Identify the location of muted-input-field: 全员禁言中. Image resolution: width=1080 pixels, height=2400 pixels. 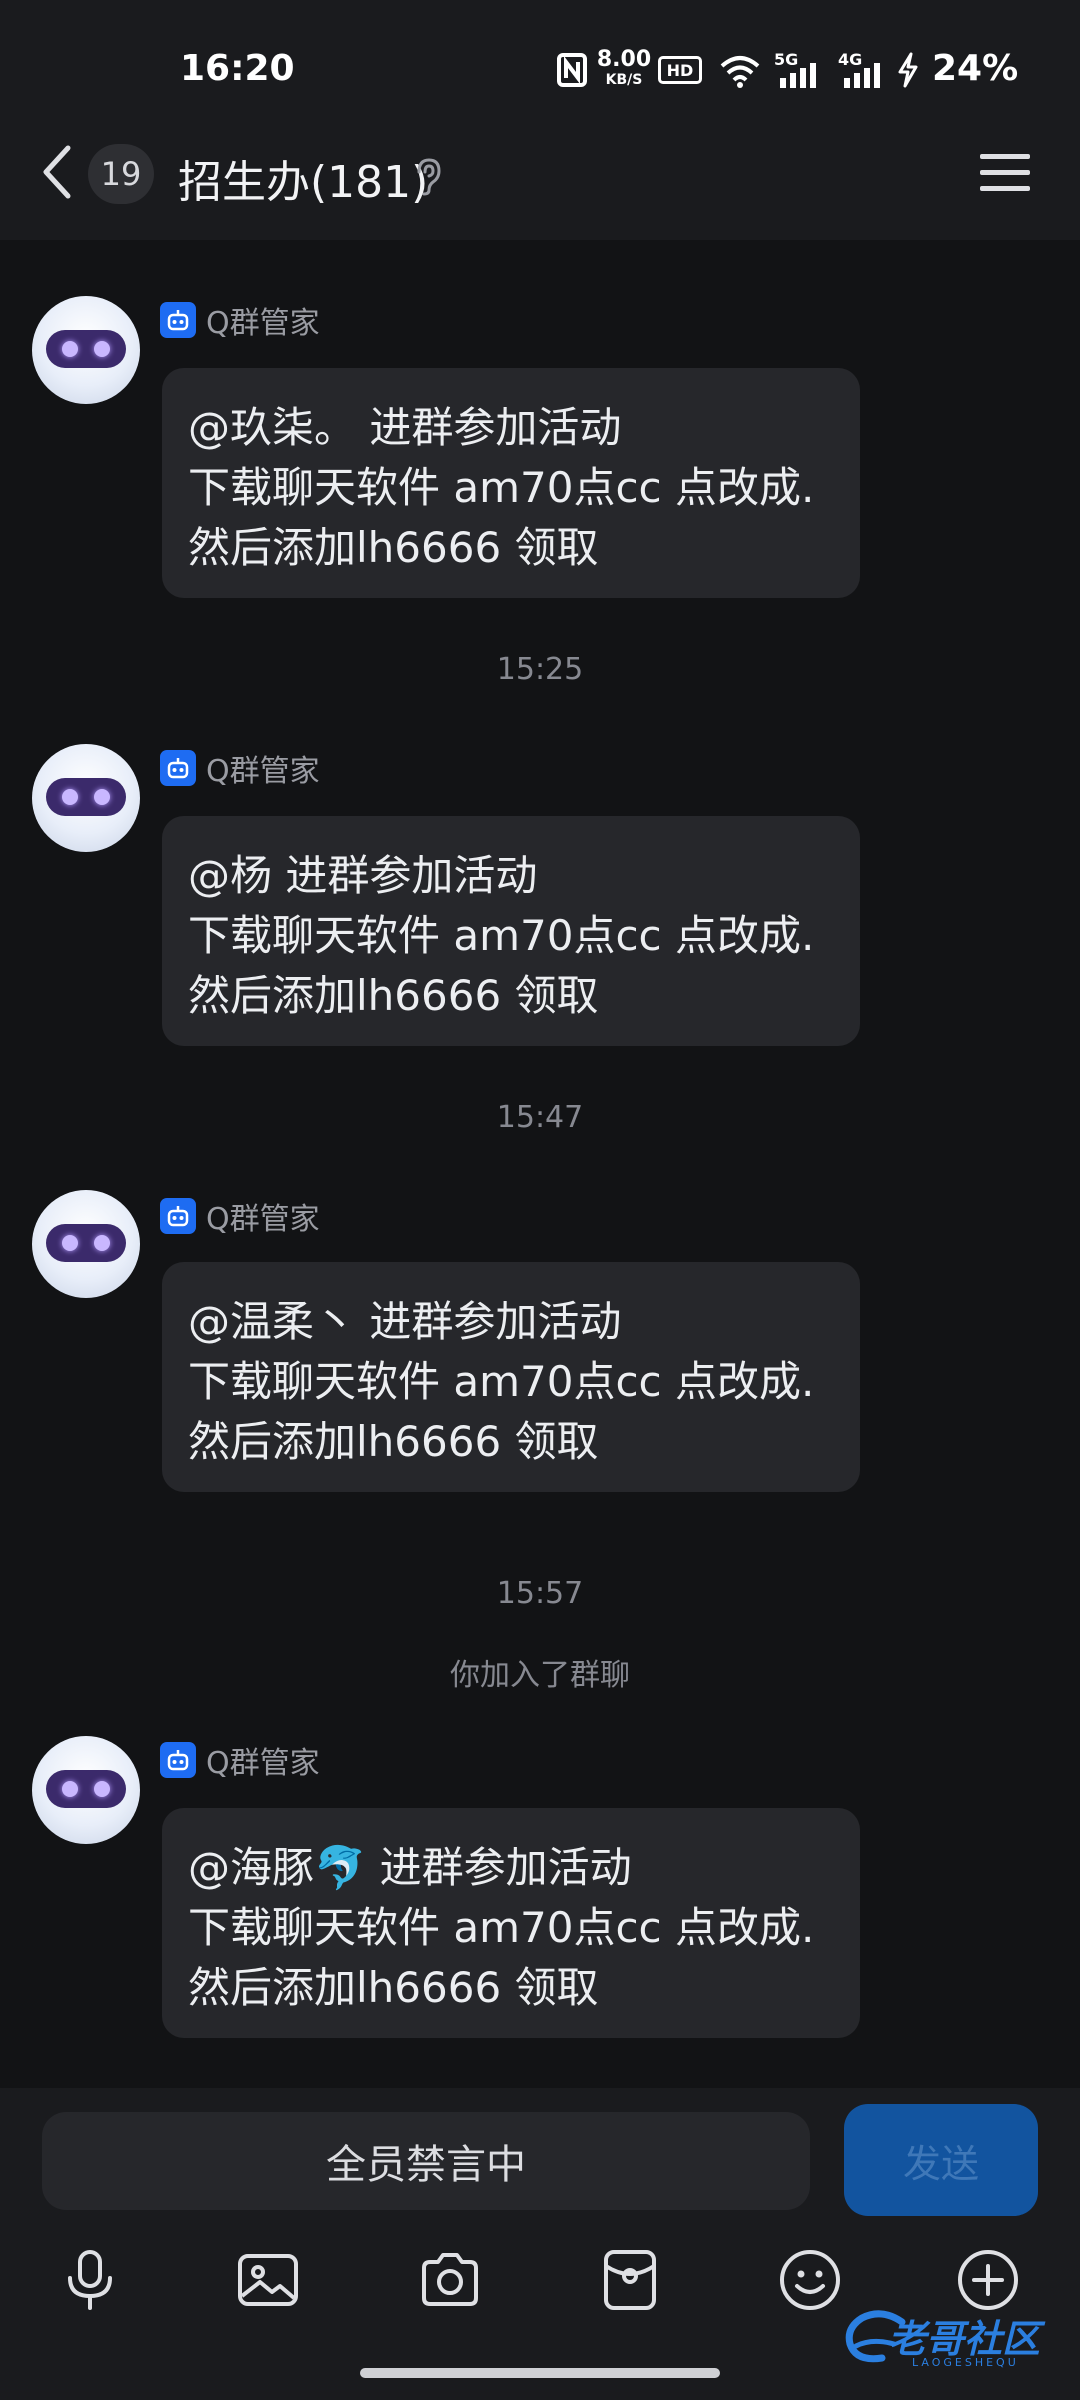
(426, 2161).